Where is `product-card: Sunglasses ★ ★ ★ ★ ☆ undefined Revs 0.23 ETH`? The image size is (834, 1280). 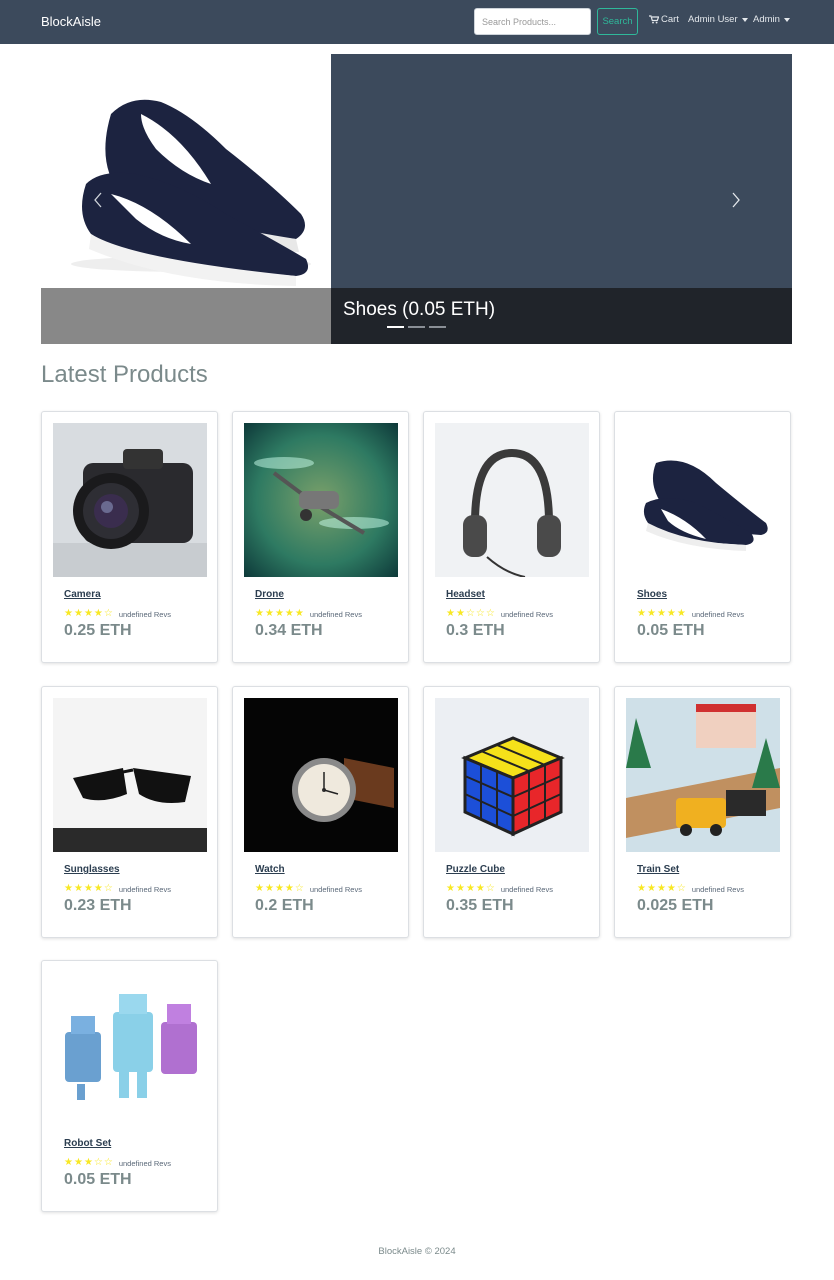
product-card: Sunglasses ★ ★ ★ ★ ☆ undefined Revs 0.23 ETH is located at coordinates (129, 812).